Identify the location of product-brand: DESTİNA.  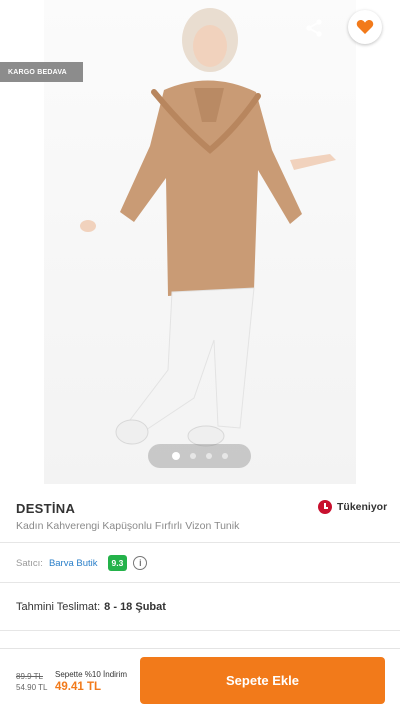
(45, 508).